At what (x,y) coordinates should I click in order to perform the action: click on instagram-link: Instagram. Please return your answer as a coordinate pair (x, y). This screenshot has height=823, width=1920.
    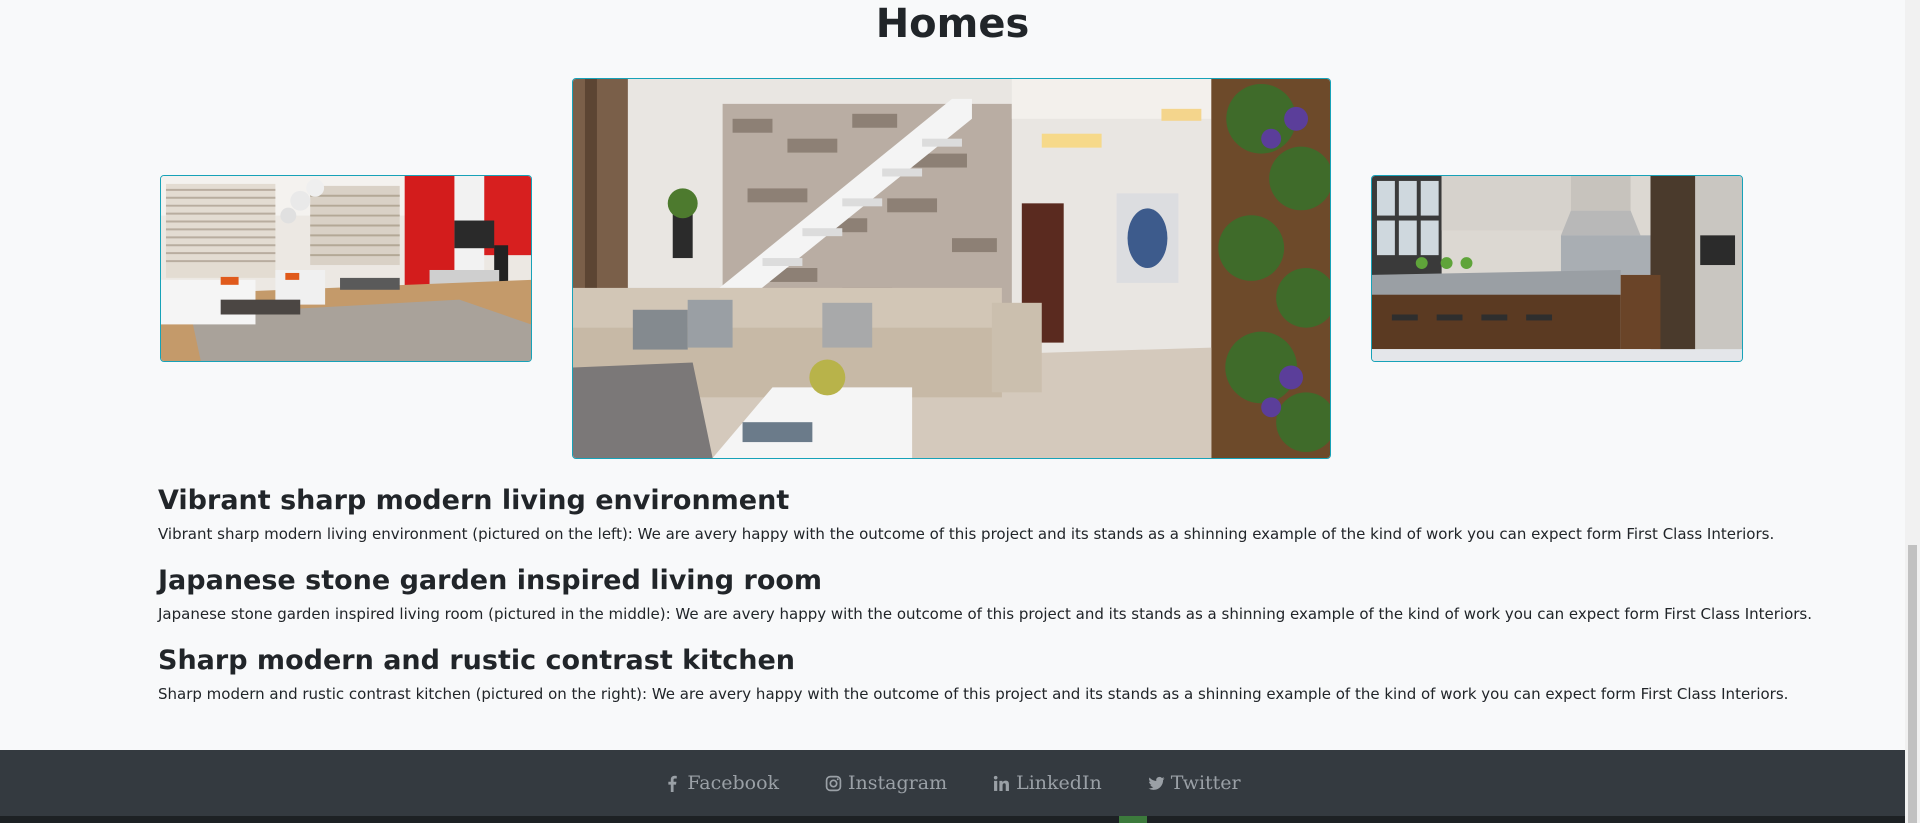
    Looking at the image, I should click on (886, 783).